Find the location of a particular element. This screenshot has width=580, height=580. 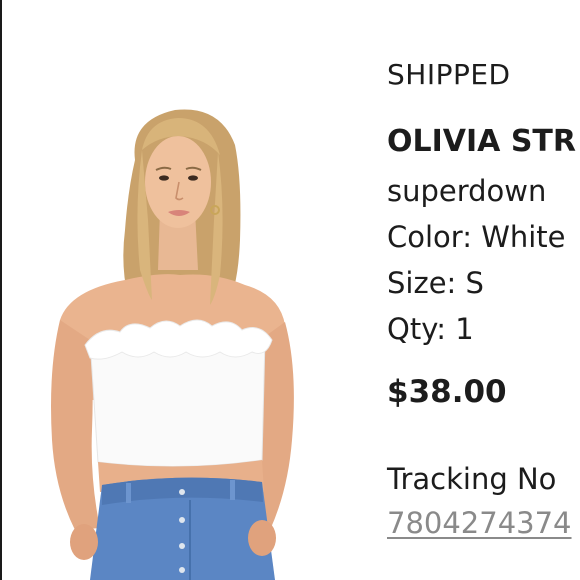

card-border is located at coordinates (1, 290).